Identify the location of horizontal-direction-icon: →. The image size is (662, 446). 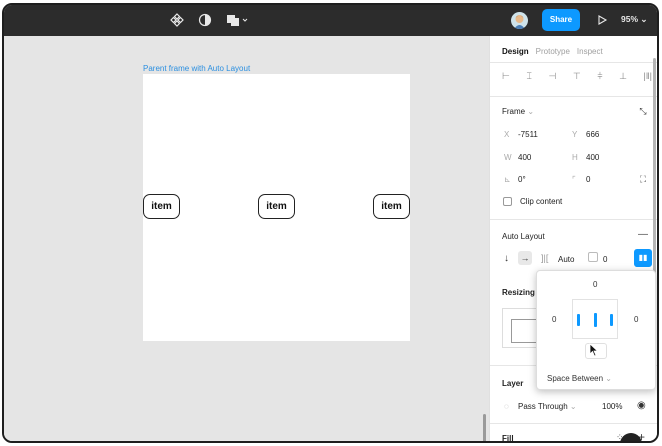
(525, 258).